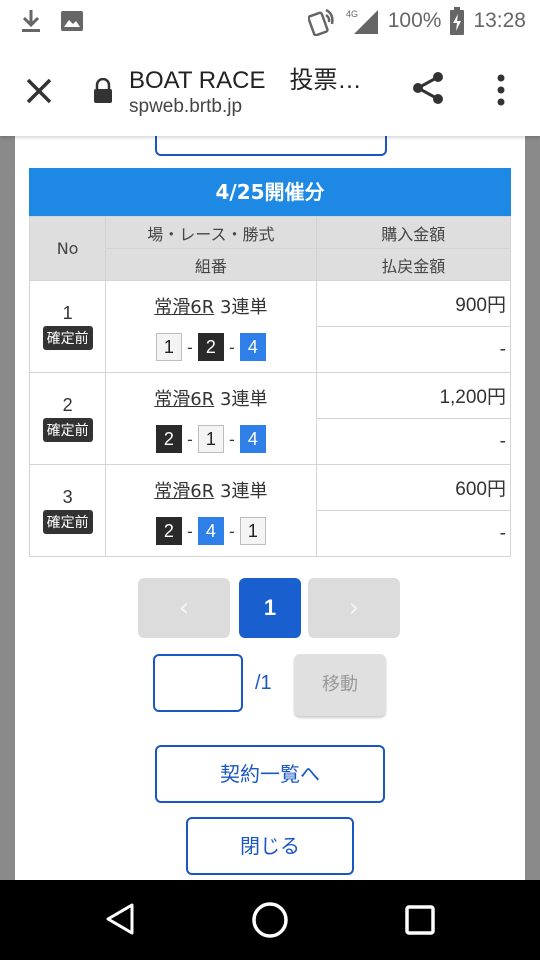 The image size is (540, 960). Describe the element at coordinates (39, 91) in the screenshot. I see `close-icon` at that location.